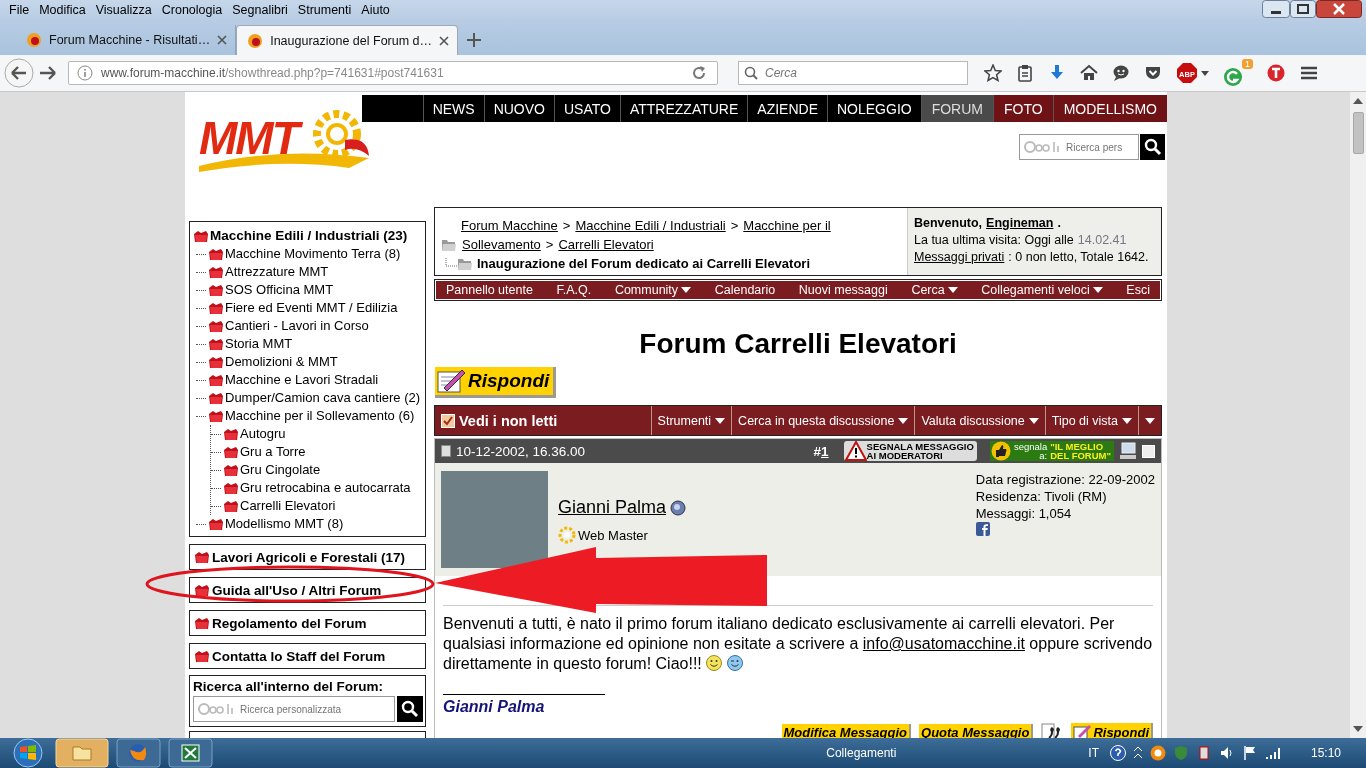  I want to click on nav-link: NUOVO, so click(518, 108).